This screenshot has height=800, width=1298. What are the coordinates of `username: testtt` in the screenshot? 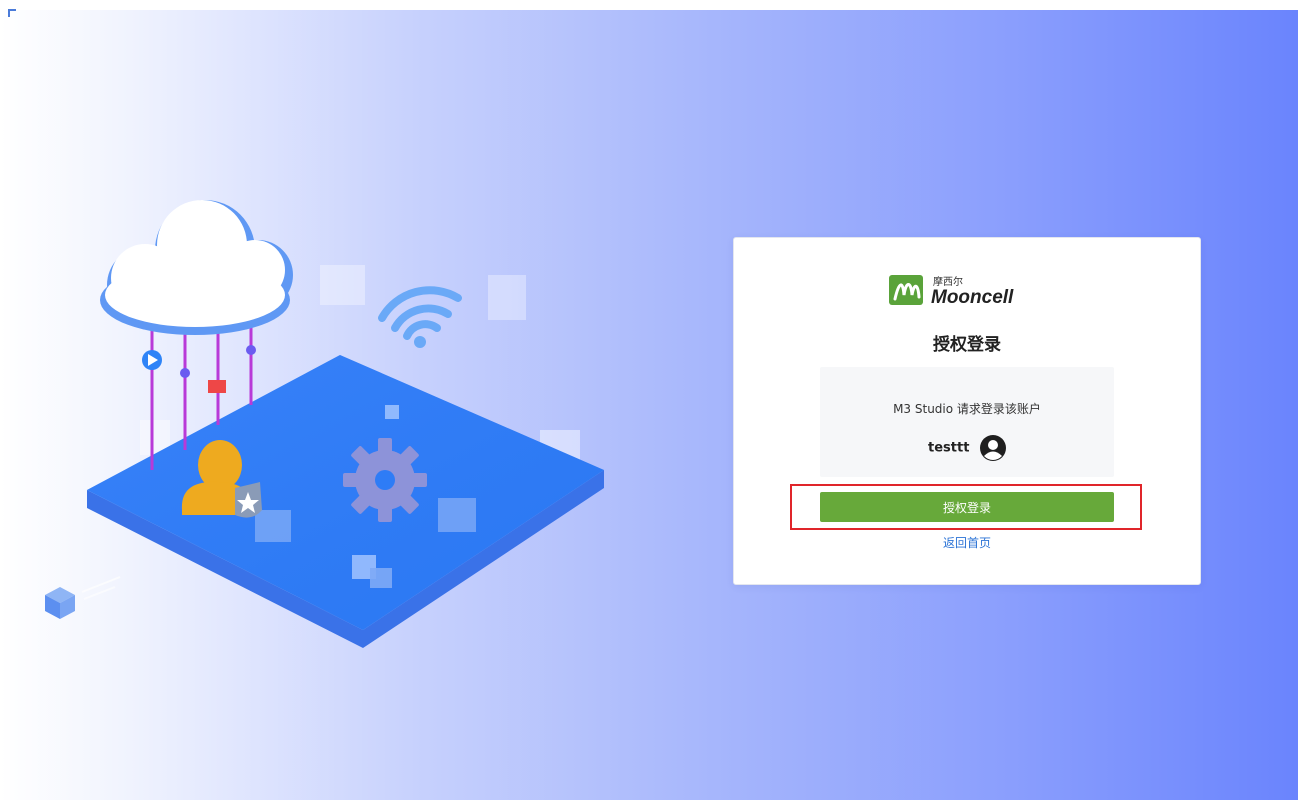 It's located at (949, 448).